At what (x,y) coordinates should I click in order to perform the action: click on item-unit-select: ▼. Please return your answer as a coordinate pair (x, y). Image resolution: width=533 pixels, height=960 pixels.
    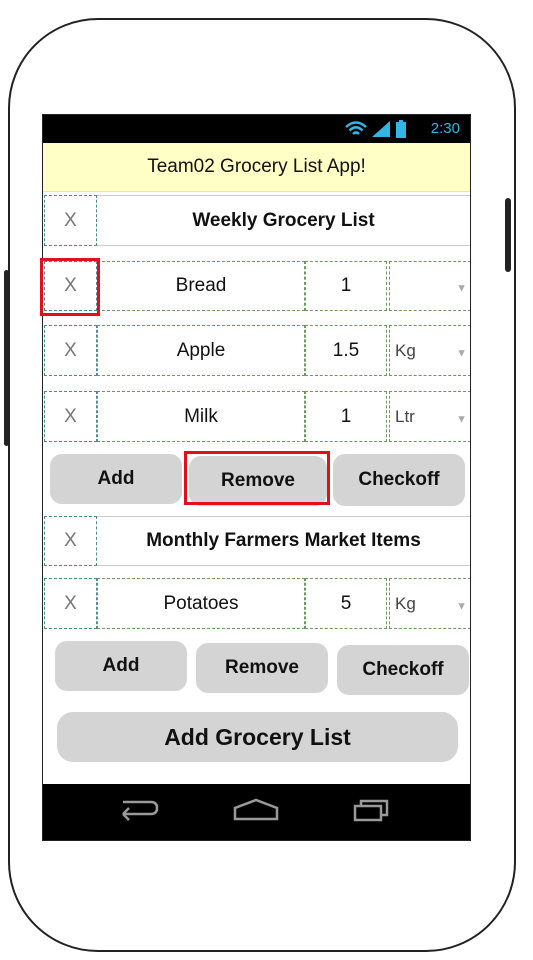
    Looking at the image, I should click on (429, 286).